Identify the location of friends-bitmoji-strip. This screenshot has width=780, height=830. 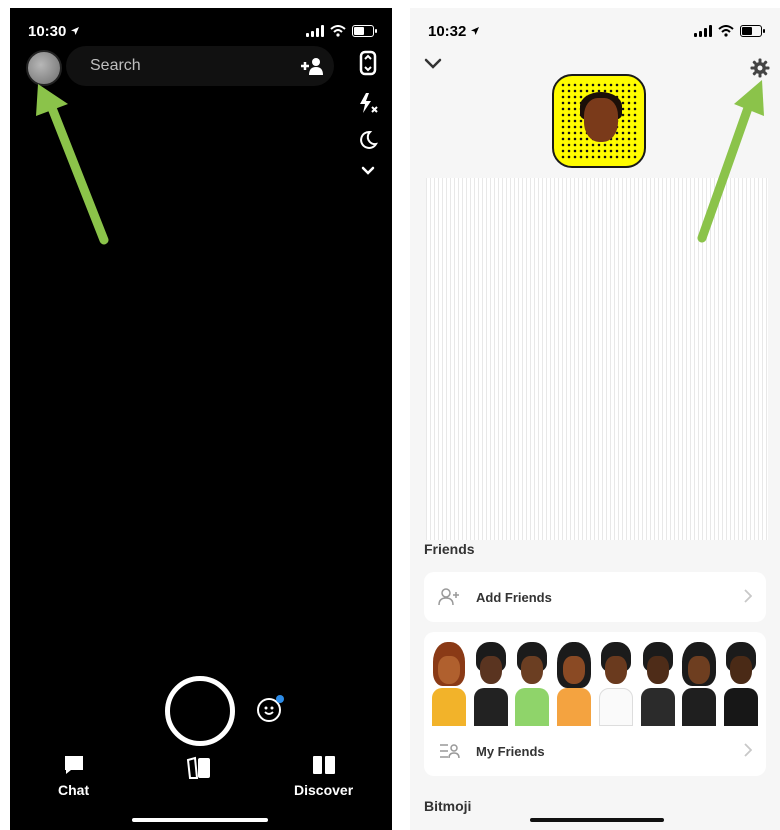
(595, 684).